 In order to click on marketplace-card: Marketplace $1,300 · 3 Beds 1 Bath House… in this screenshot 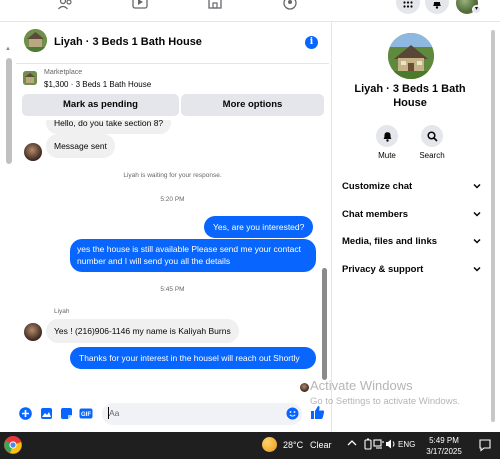, I will do `click(172, 92)`.